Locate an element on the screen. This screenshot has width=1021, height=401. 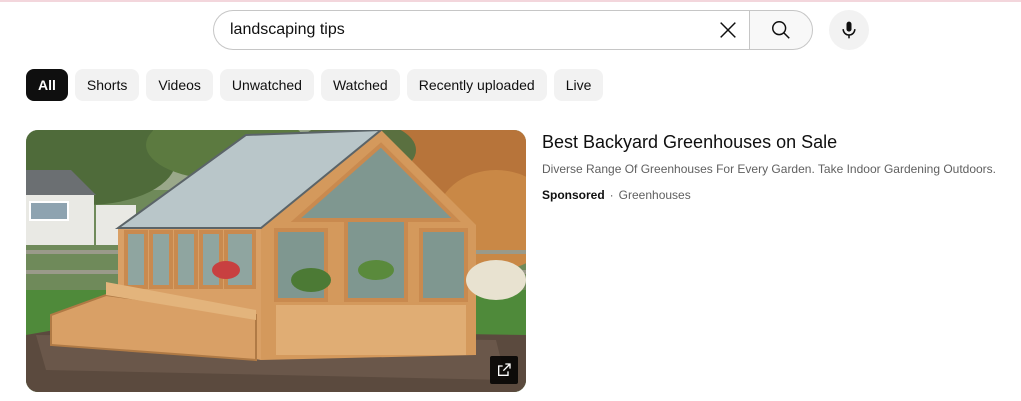
search-box is located at coordinates (481, 30).